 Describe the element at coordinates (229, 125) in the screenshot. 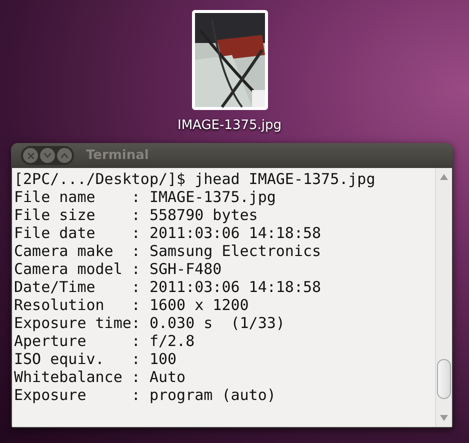

I see `file-name: IMAGE-1375.jpg` at that location.